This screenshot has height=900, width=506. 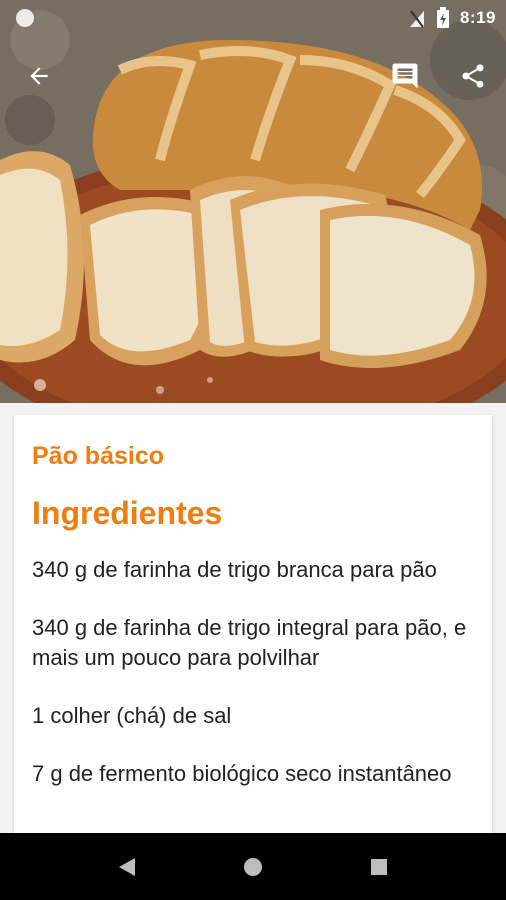 I want to click on comment-icon, so click(x=405, y=76).